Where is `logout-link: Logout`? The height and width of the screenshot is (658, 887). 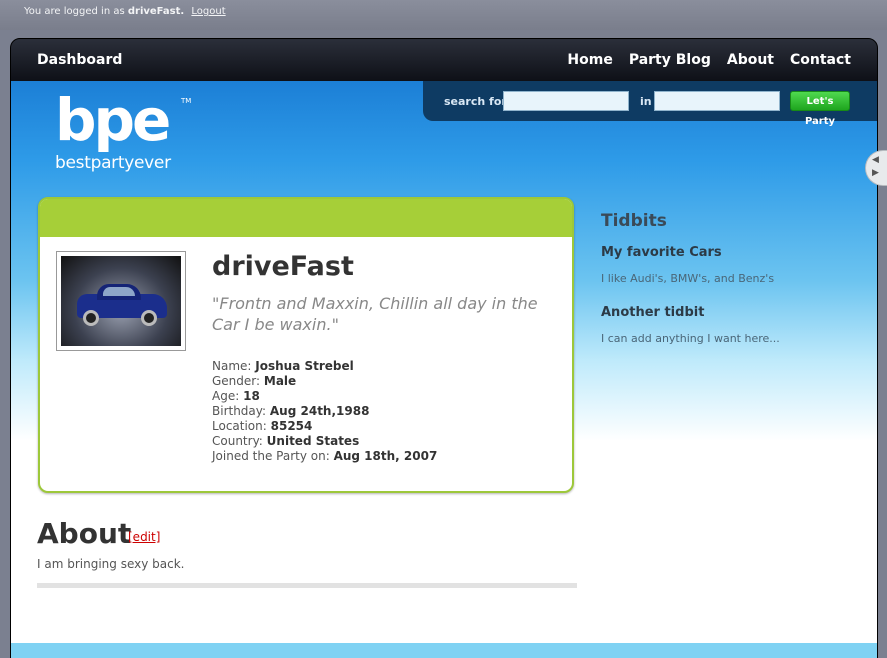
logout-link: Logout is located at coordinates (208, 11).